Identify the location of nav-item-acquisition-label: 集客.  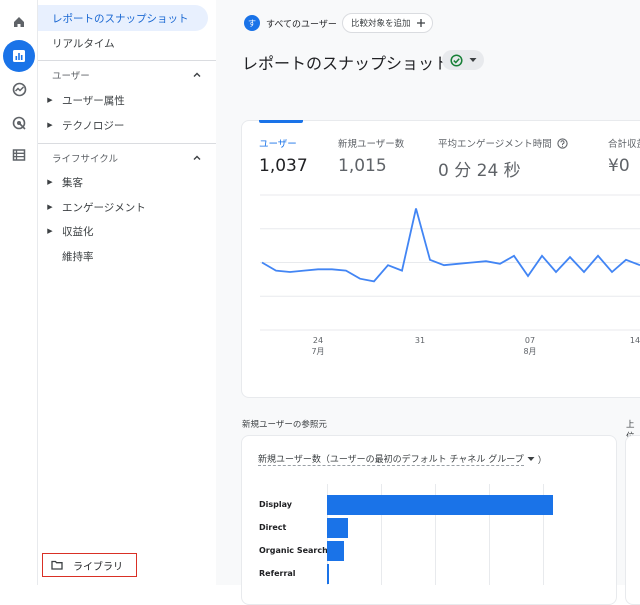
(72, 182).